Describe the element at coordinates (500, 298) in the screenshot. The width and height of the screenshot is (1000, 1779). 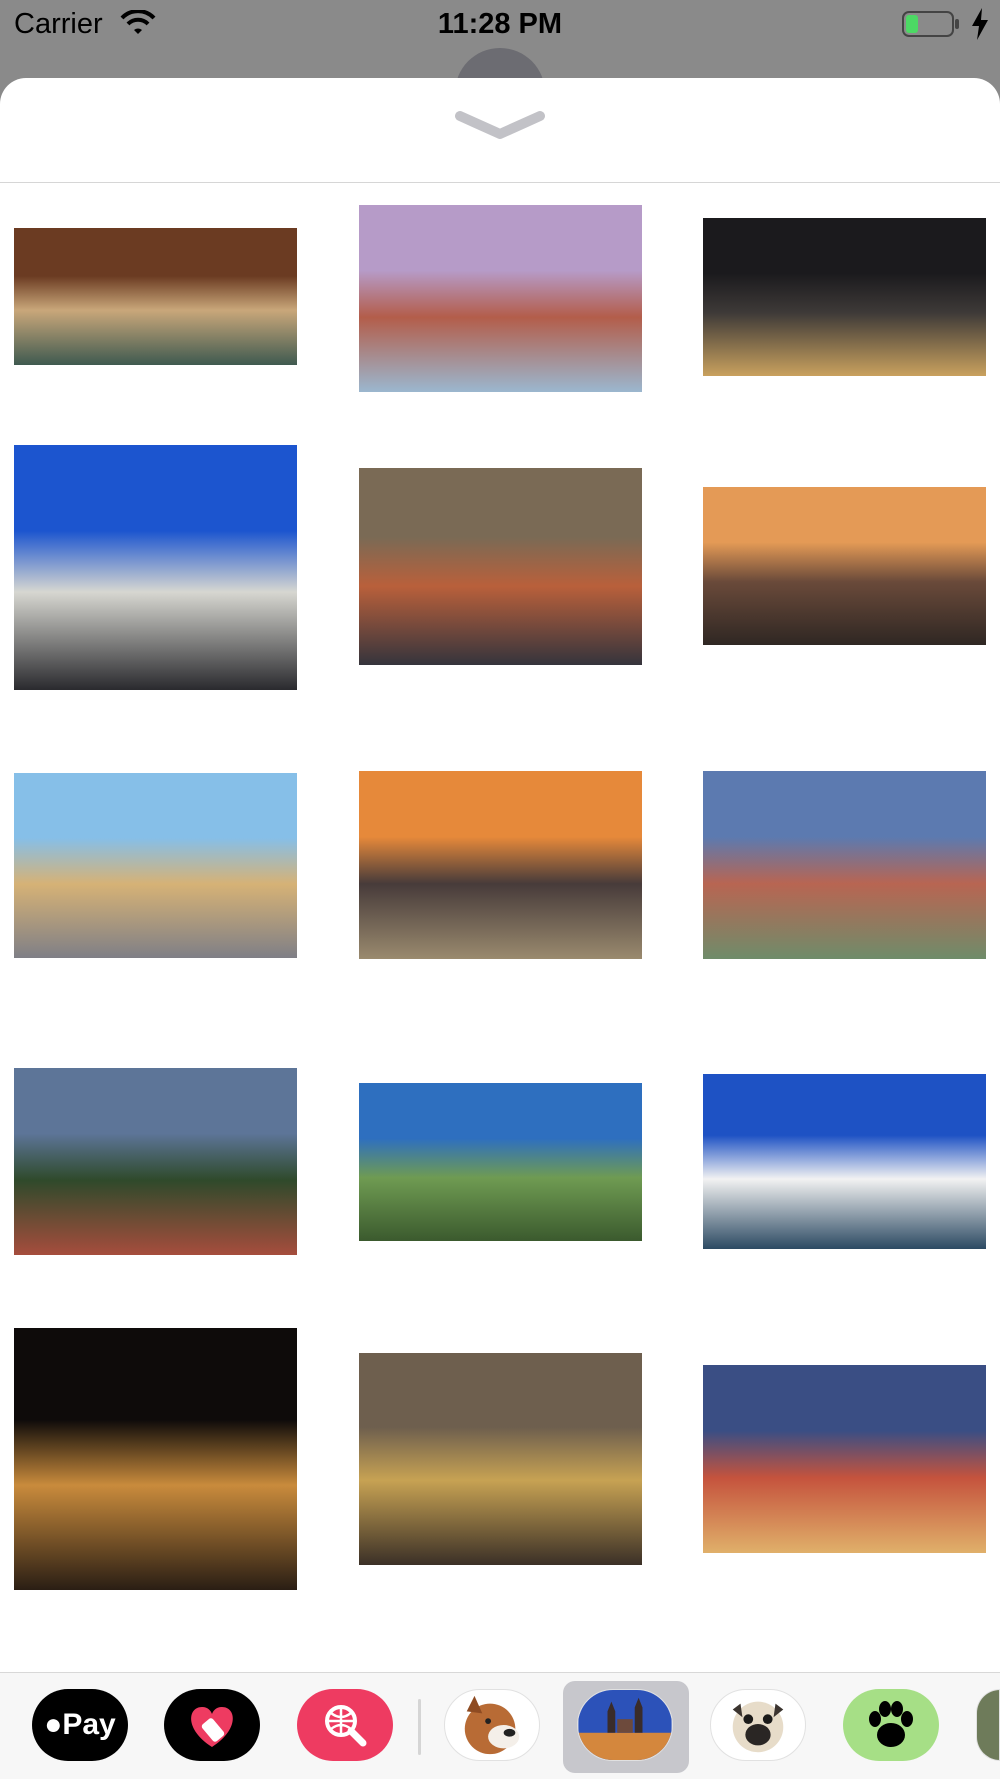
I see `photo-tile: charles-bridge-castle` at that location.